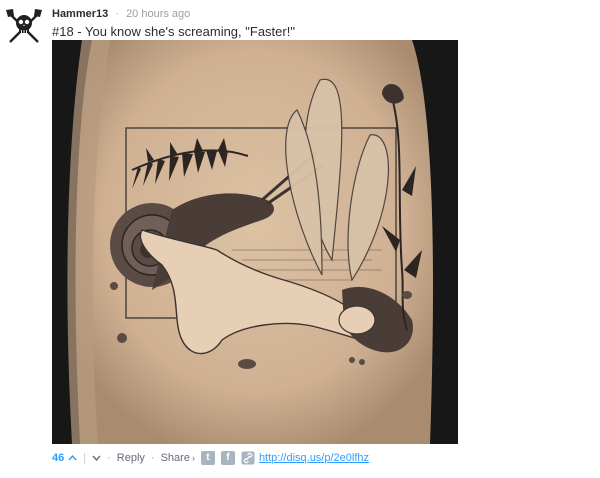  What do you see at coordinates (58, 458) in the screenshot?
I see `vote-count: 46` at bounding box center [58, 458].